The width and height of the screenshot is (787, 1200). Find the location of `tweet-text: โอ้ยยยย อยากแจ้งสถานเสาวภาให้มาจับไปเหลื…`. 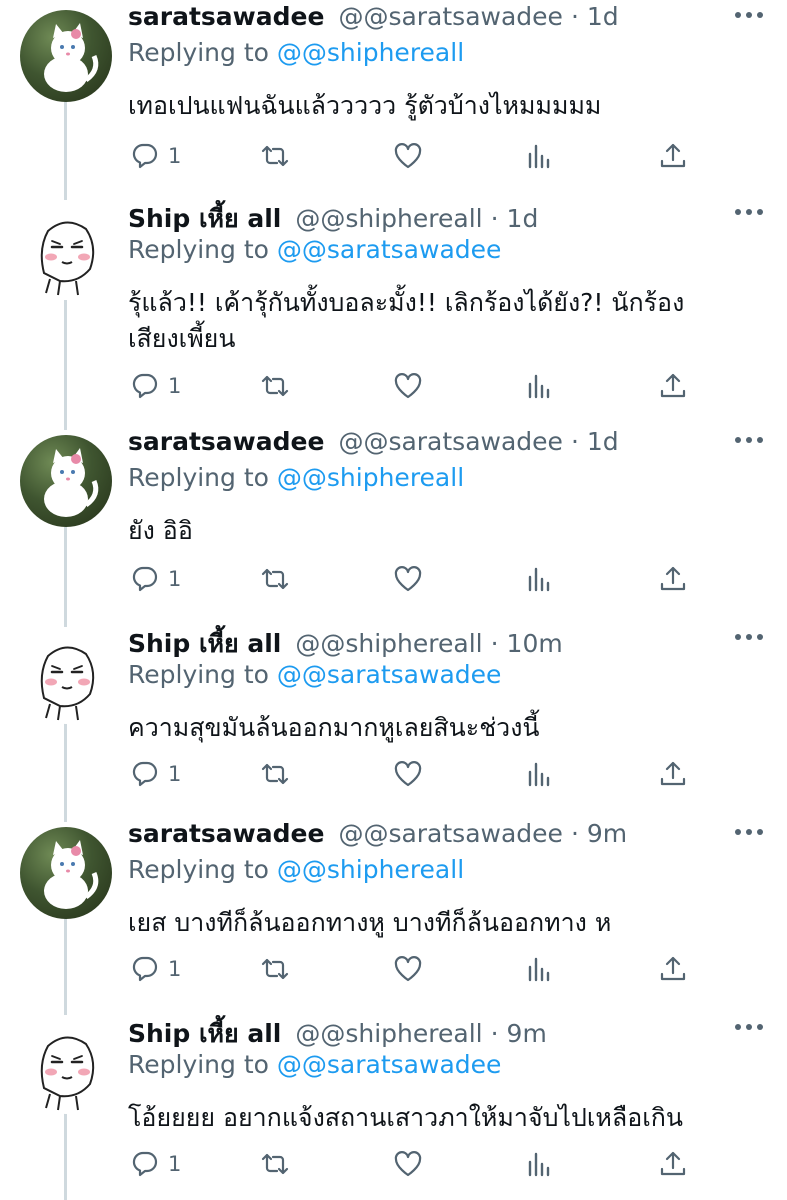

tweet-text: โอ้ยยยย อยากแจ้งสถานเสาวภาให้มาจับไปเหลื… is located at coordinates (406, 1117).